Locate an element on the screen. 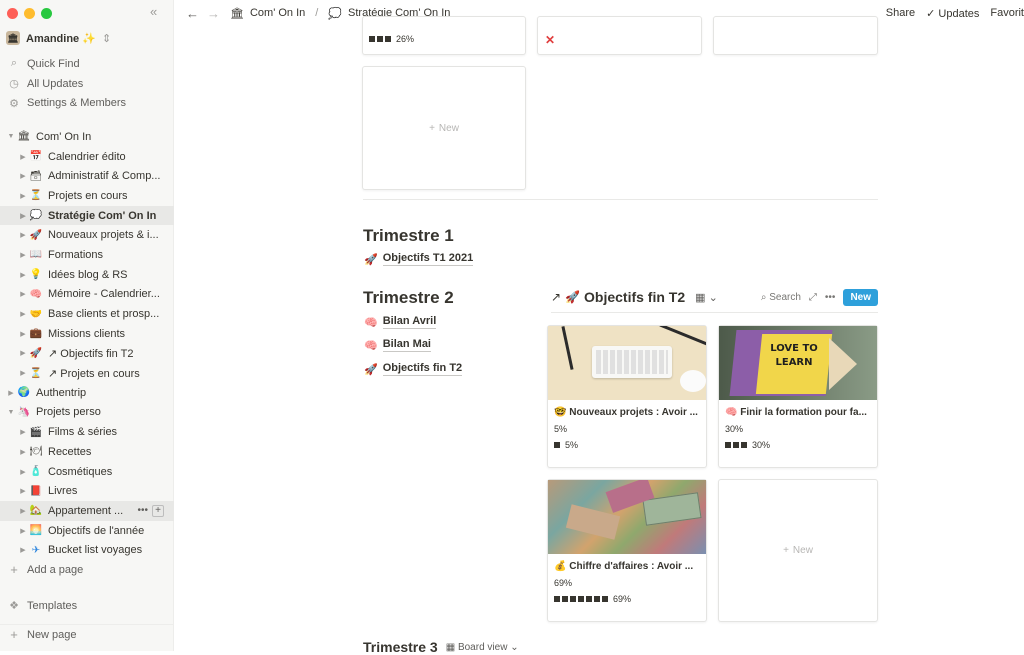  cover-image-love-to-learn: LOVE TO LEARN is located at coordinates (798, 363).